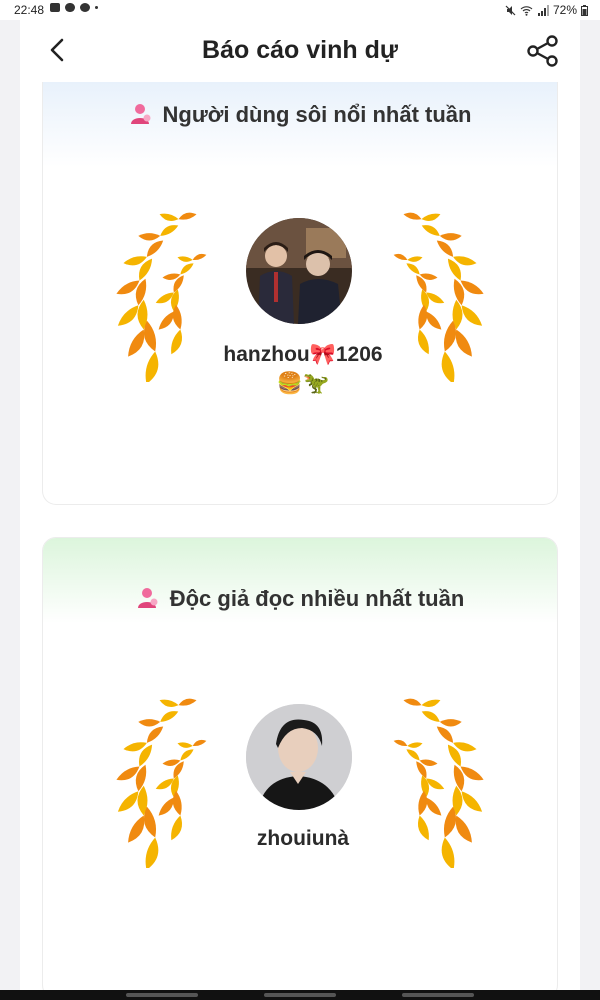 The height and width of the screenshot is (1000, 600). I want to click on status-left-icons, so click(74, 7).